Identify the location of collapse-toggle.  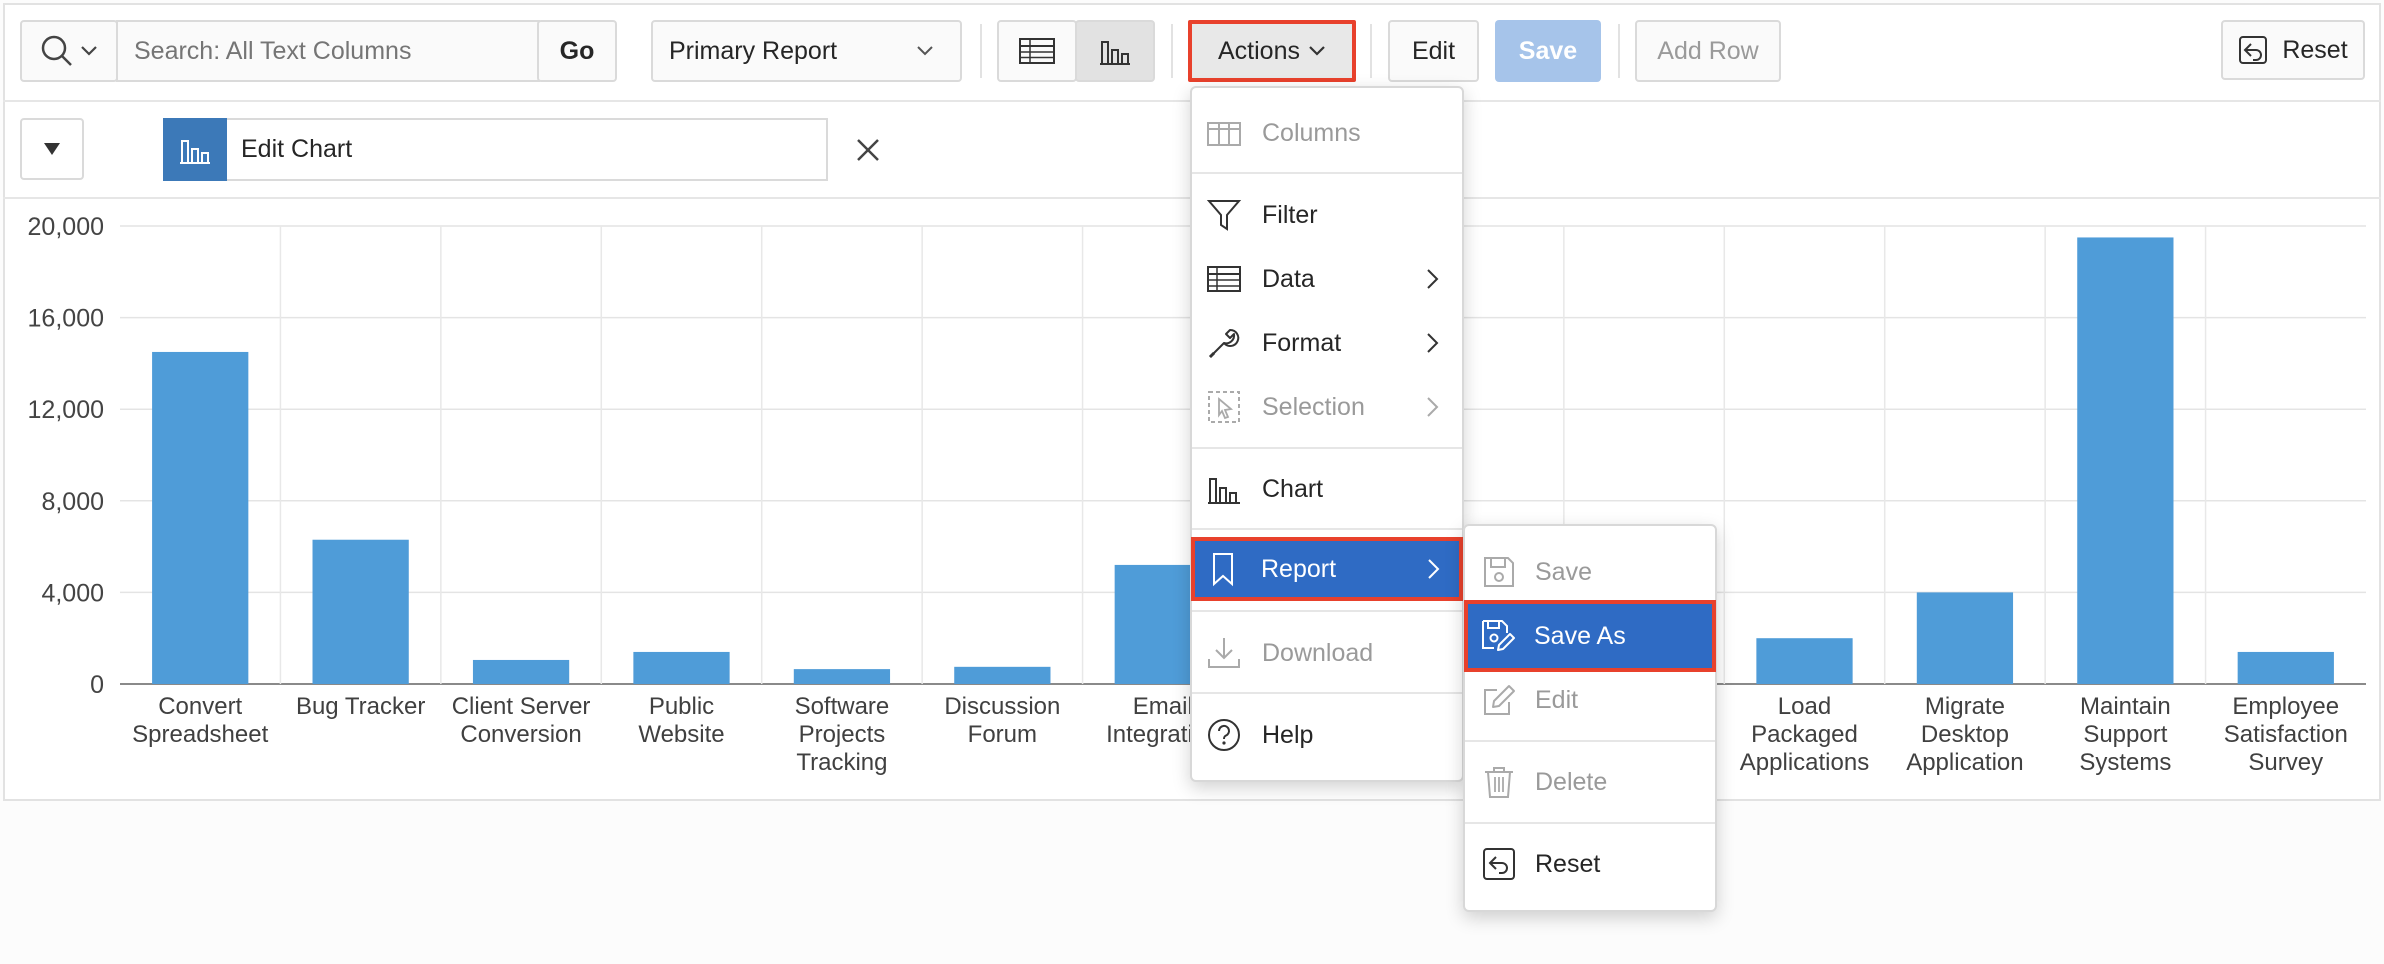
(52, 149).